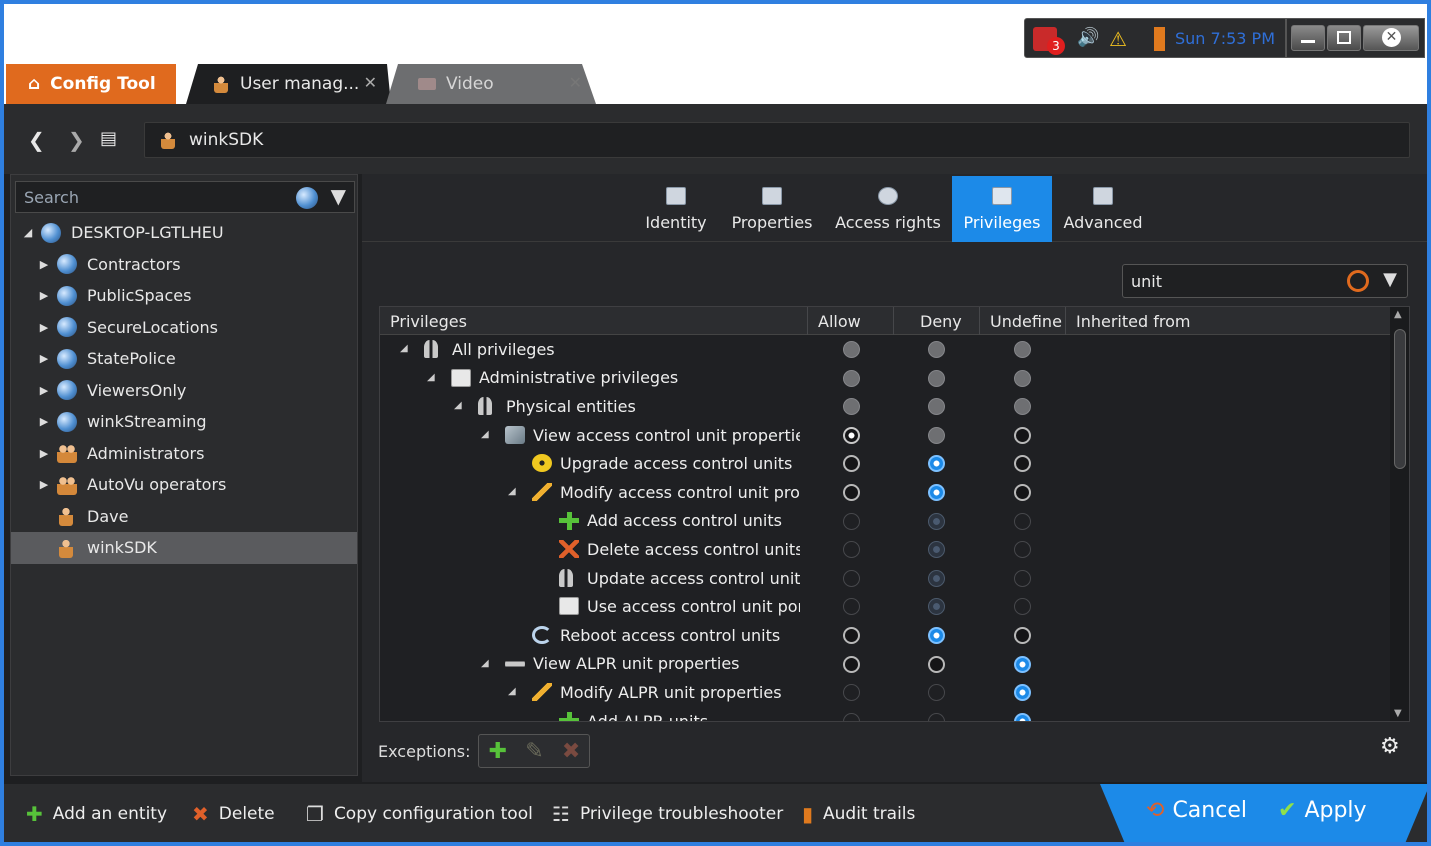 The height and width of the screenshot is (846, 1431). Describe the element at coordinates (885, 435) in the screenshot. I see `table-row: ◢ View access control unit properties` at that location.